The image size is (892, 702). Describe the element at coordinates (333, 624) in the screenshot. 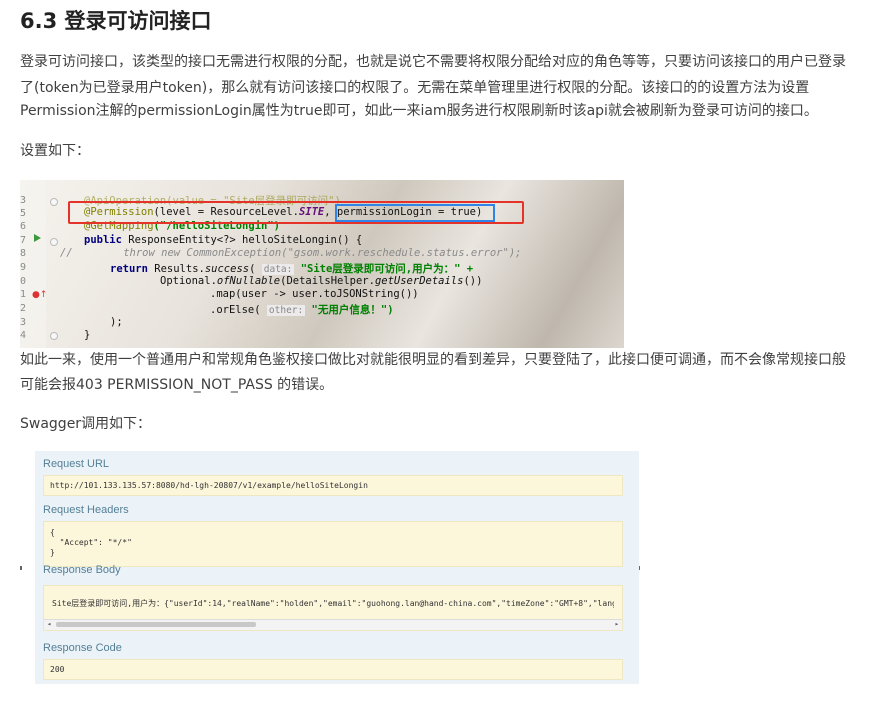

I see `horizontal-scrollbar: ◂ ▸` at that location.